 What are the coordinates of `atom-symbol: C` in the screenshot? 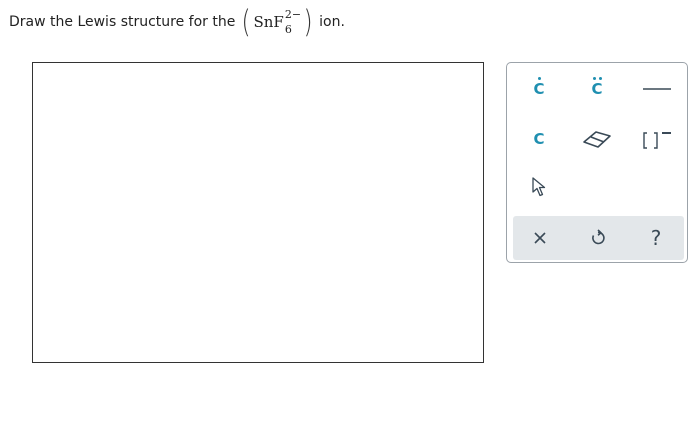 It's located at (539, 138).